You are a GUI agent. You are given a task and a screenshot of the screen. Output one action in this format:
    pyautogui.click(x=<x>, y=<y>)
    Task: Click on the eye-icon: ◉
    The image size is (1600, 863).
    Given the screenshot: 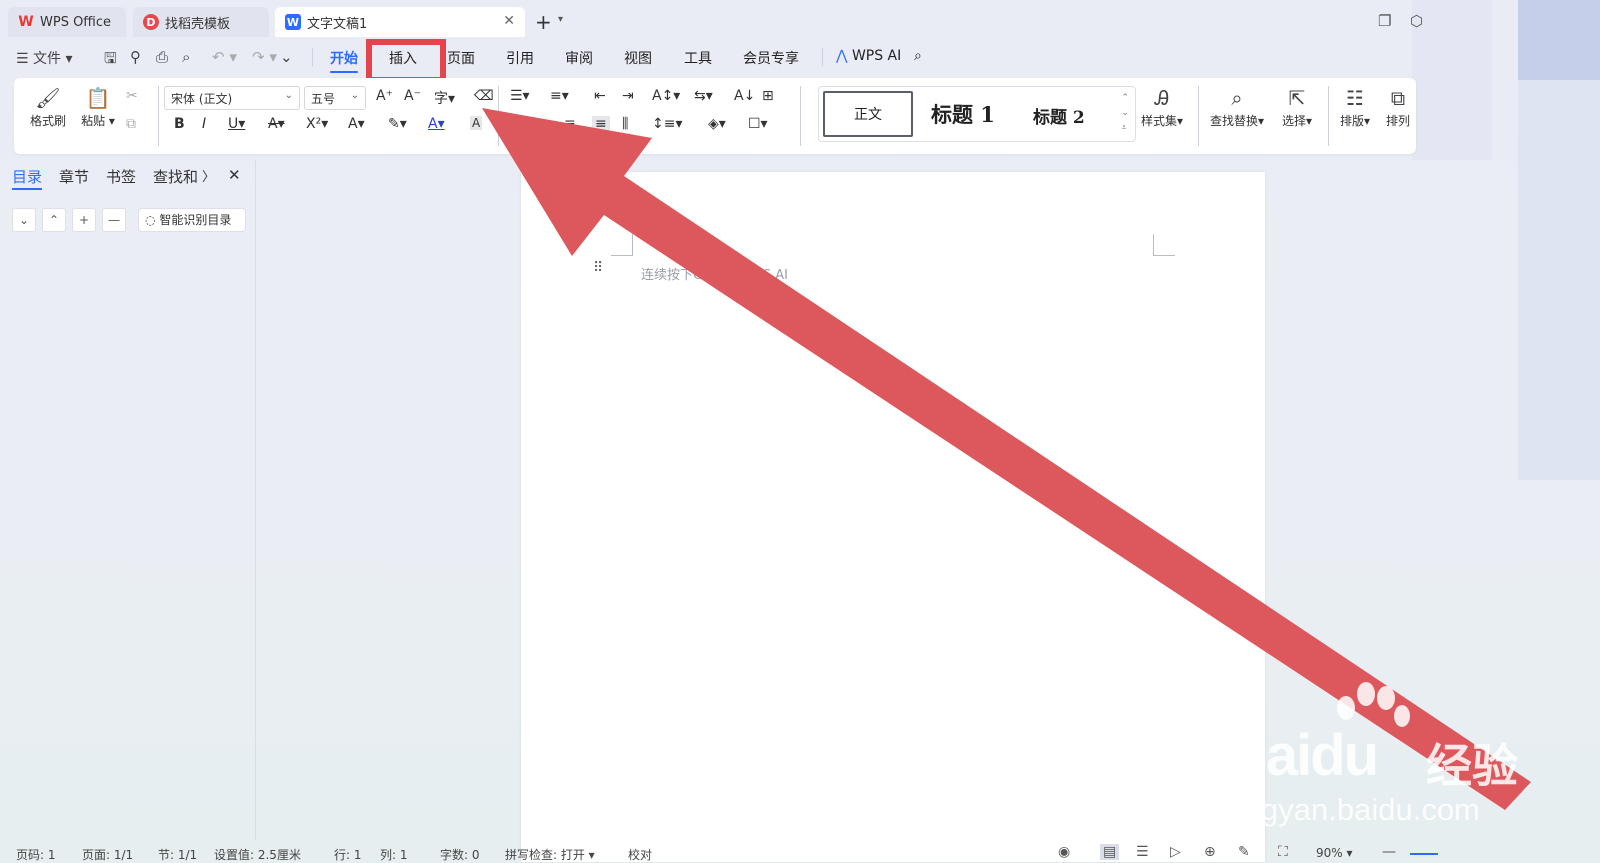 What is the action you would take?
    pyautogui.click(x=1064, y=852)
    